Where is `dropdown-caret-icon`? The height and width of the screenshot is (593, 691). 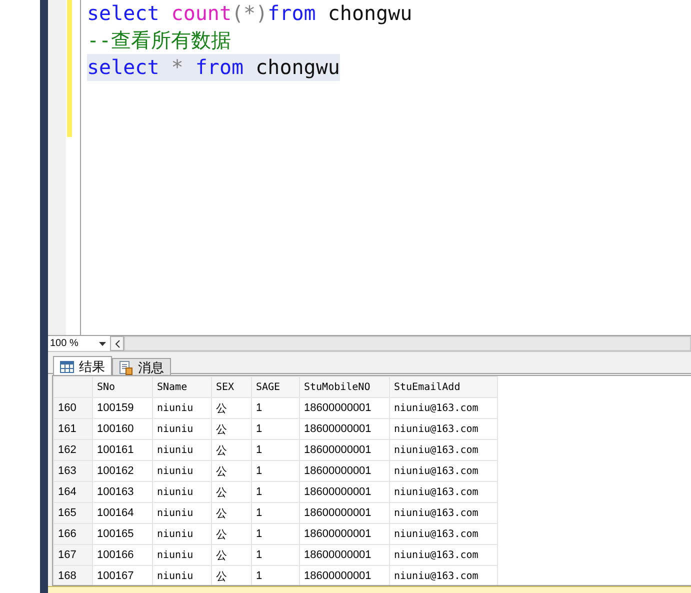 dropdown-caret-icon is located at coordinates (102, 344).